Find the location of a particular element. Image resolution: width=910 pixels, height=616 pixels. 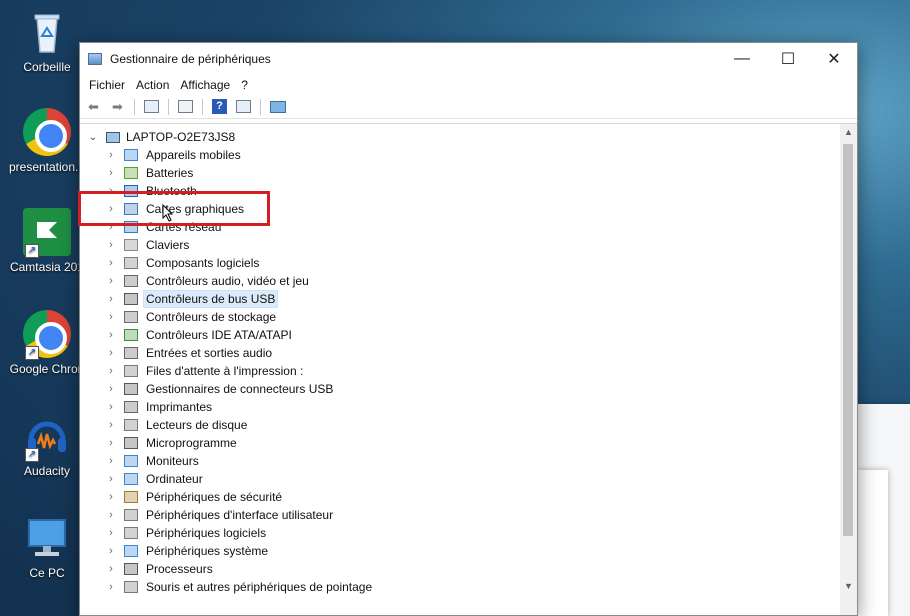

vertical-scrollbar: ▲ ▼ is located at coordinates (848, 369).